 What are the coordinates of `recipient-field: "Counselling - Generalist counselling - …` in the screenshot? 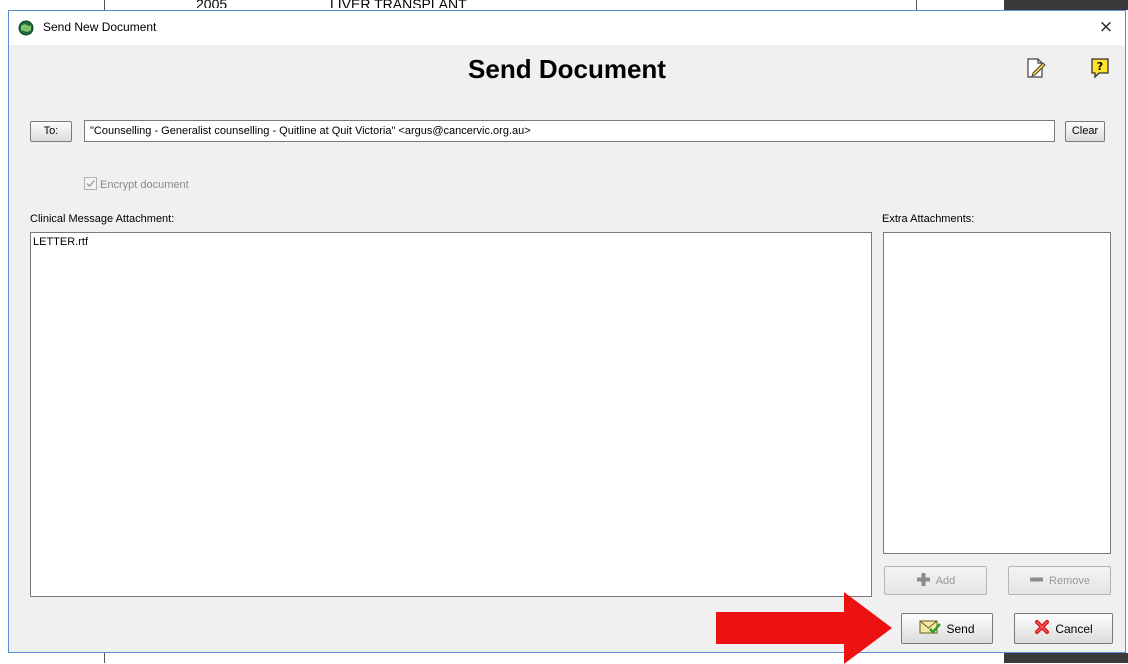 It's located at (569, 131).